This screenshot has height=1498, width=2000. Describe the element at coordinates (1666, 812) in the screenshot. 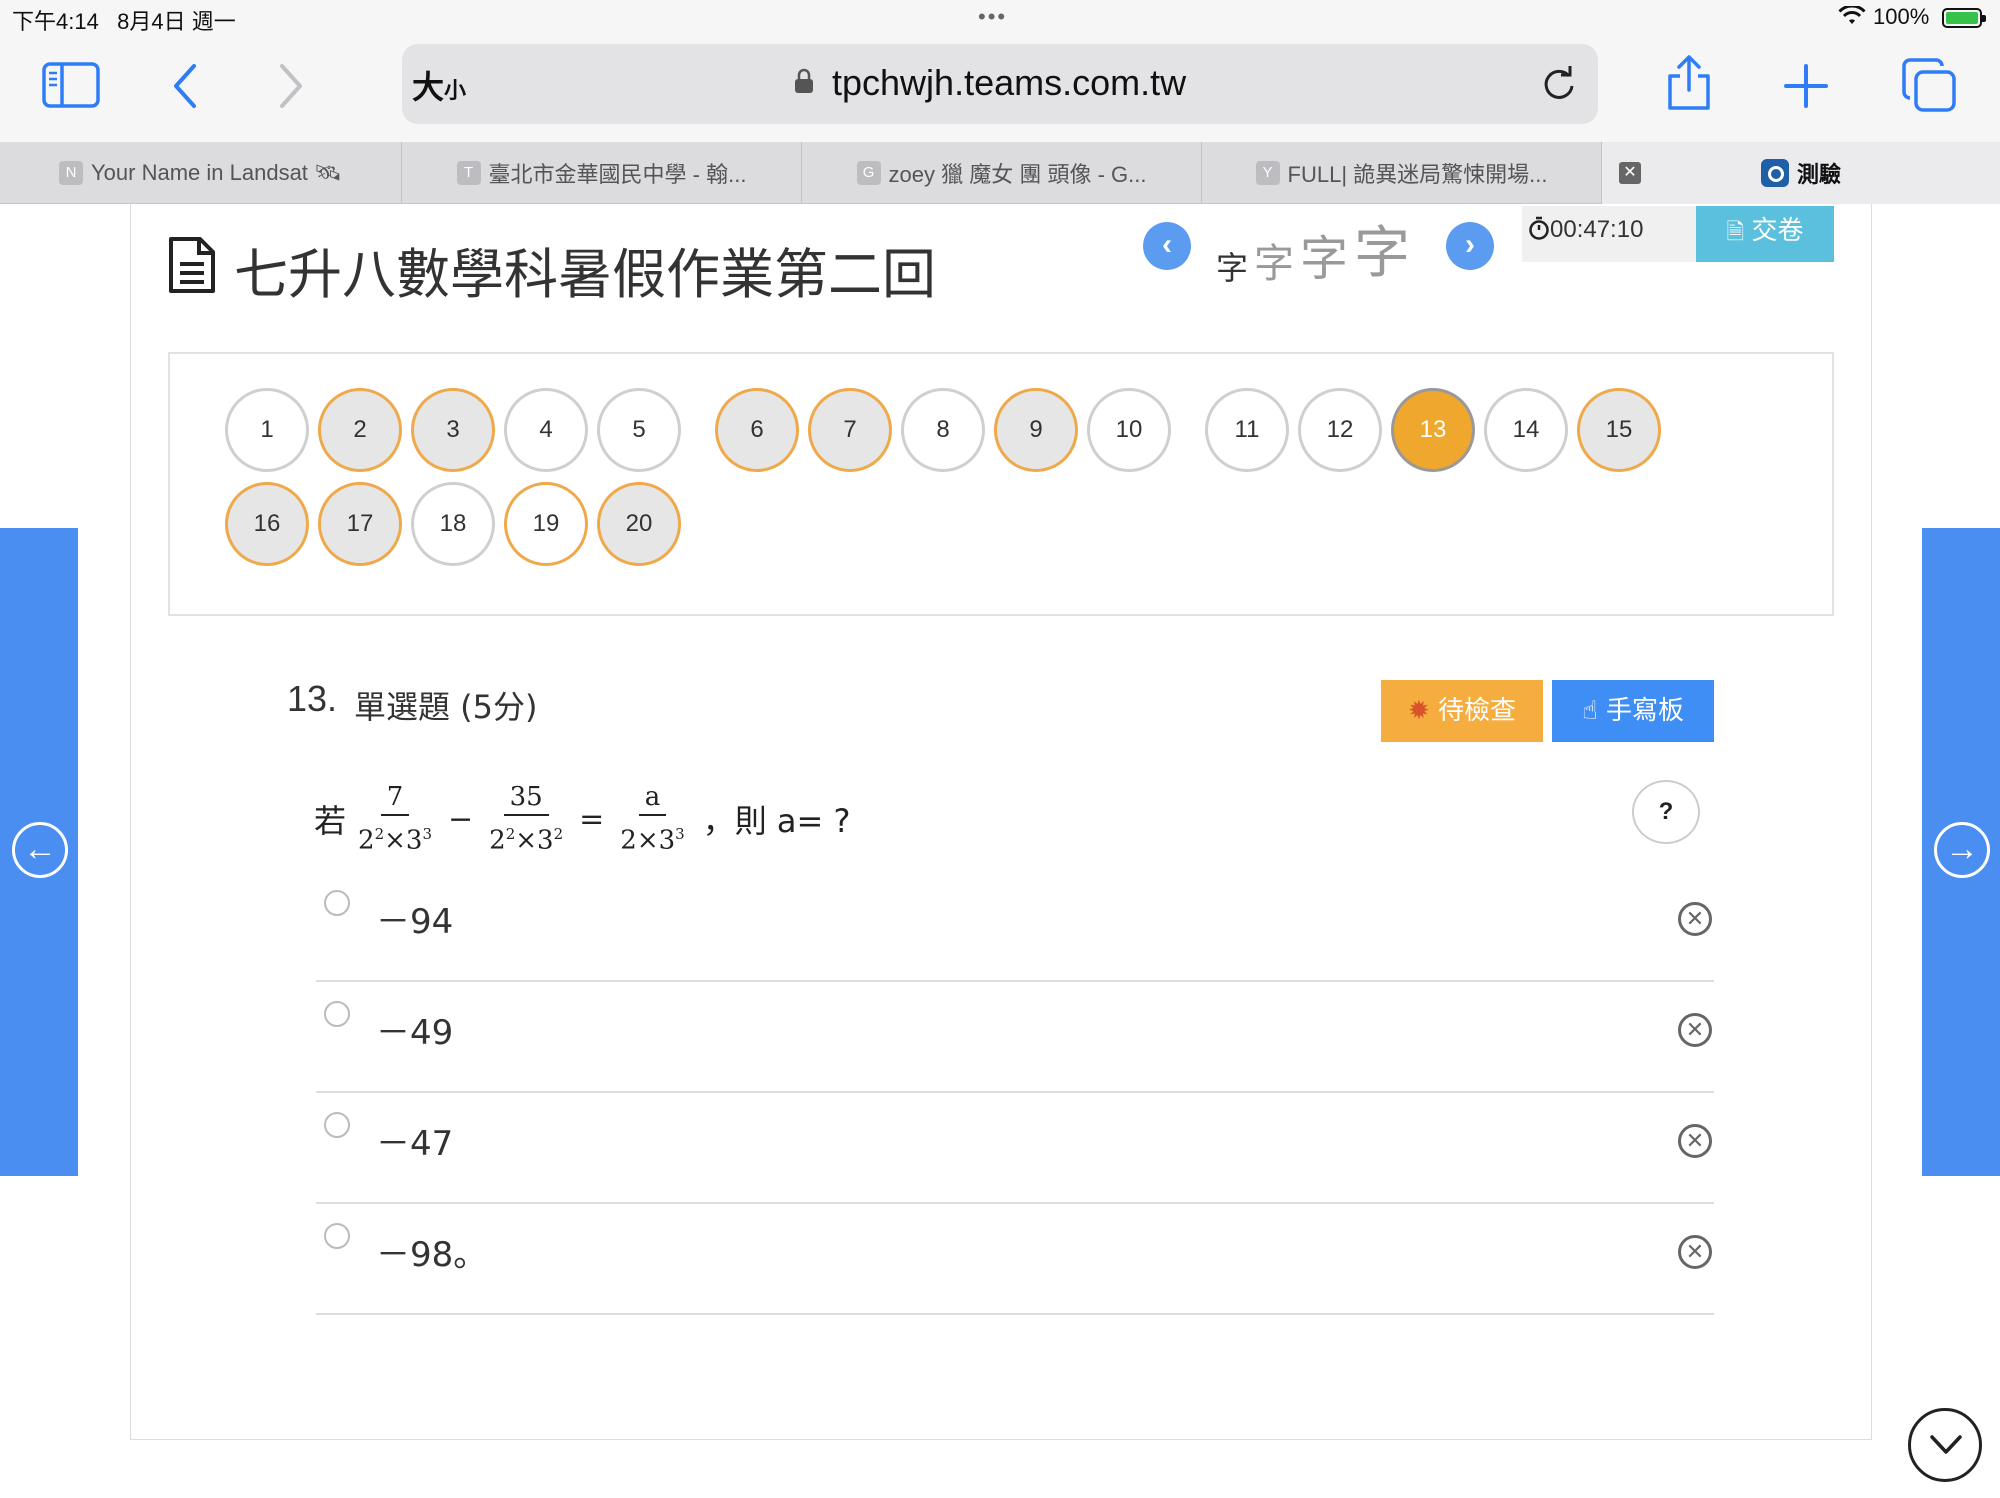

I see `help-button: ?` at that location.